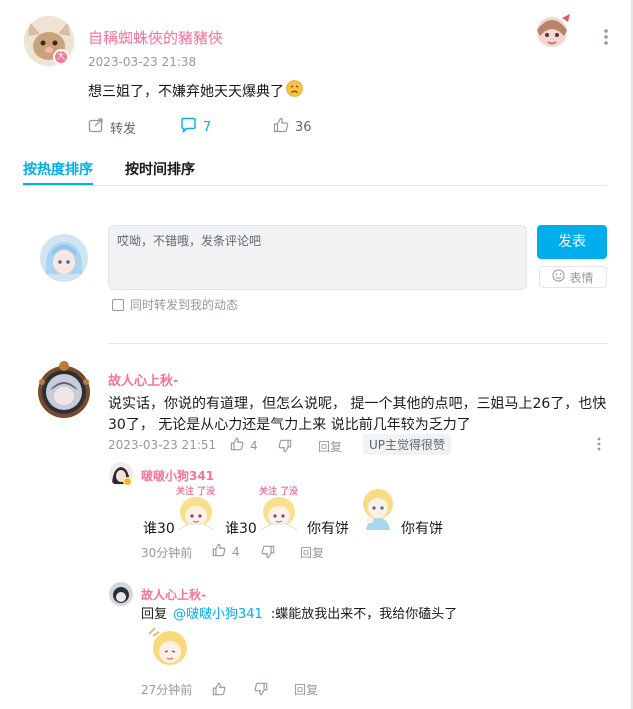 This screenshot has width=633, height=709. Describe the element at coordinates (303, 127) in the screenshot. I see `post-like-count: 36` at that location.